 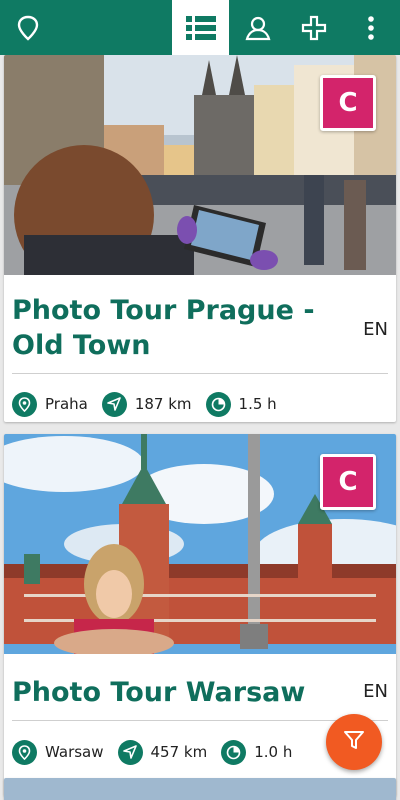 I want to click on distance-stat: 457 km, so click(x=162, y=752).